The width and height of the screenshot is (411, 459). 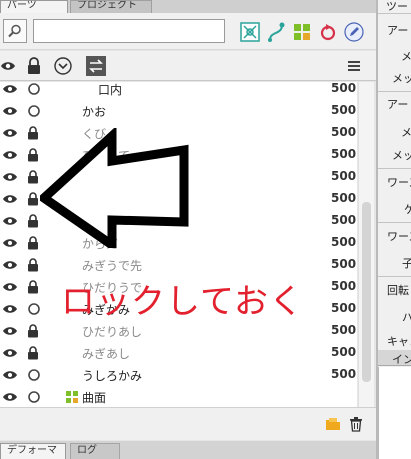 I want to click on inspector-label: メ, so click(x=406, y=132).